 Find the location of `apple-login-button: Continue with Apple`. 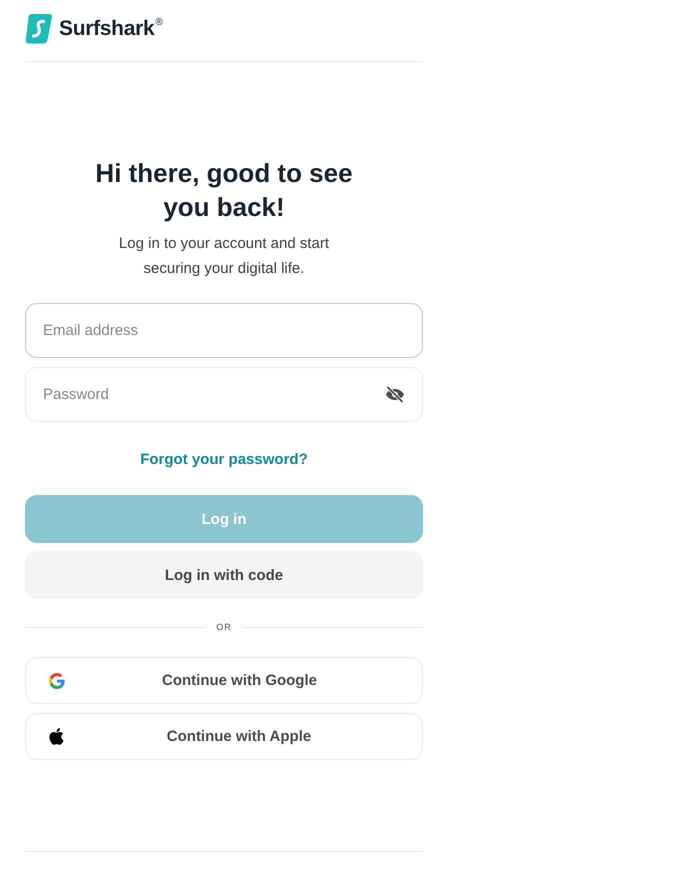

apple-login-button: Continue with Apple is located at coordinates (224, 736).